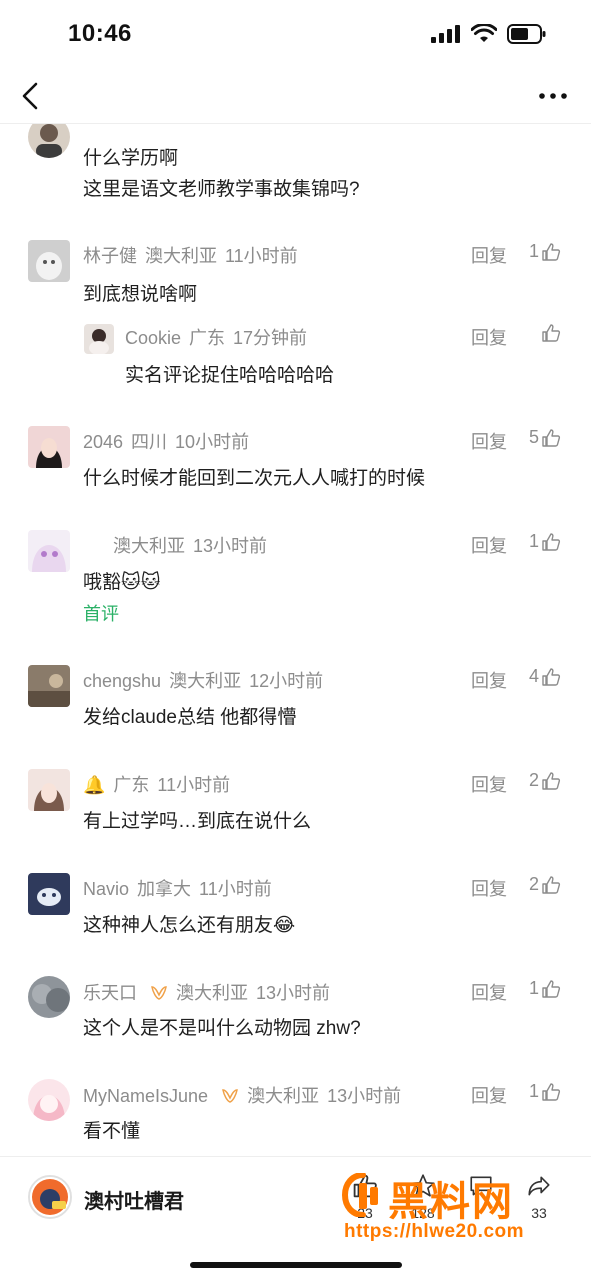 The width and height of the screenshot is (591, 1280). What do you see at coordinates (194, 255) in the screenshot?
I see `comment-meta: 林子健 澳大利亚 11小时前` at bounding box center [194, 255].